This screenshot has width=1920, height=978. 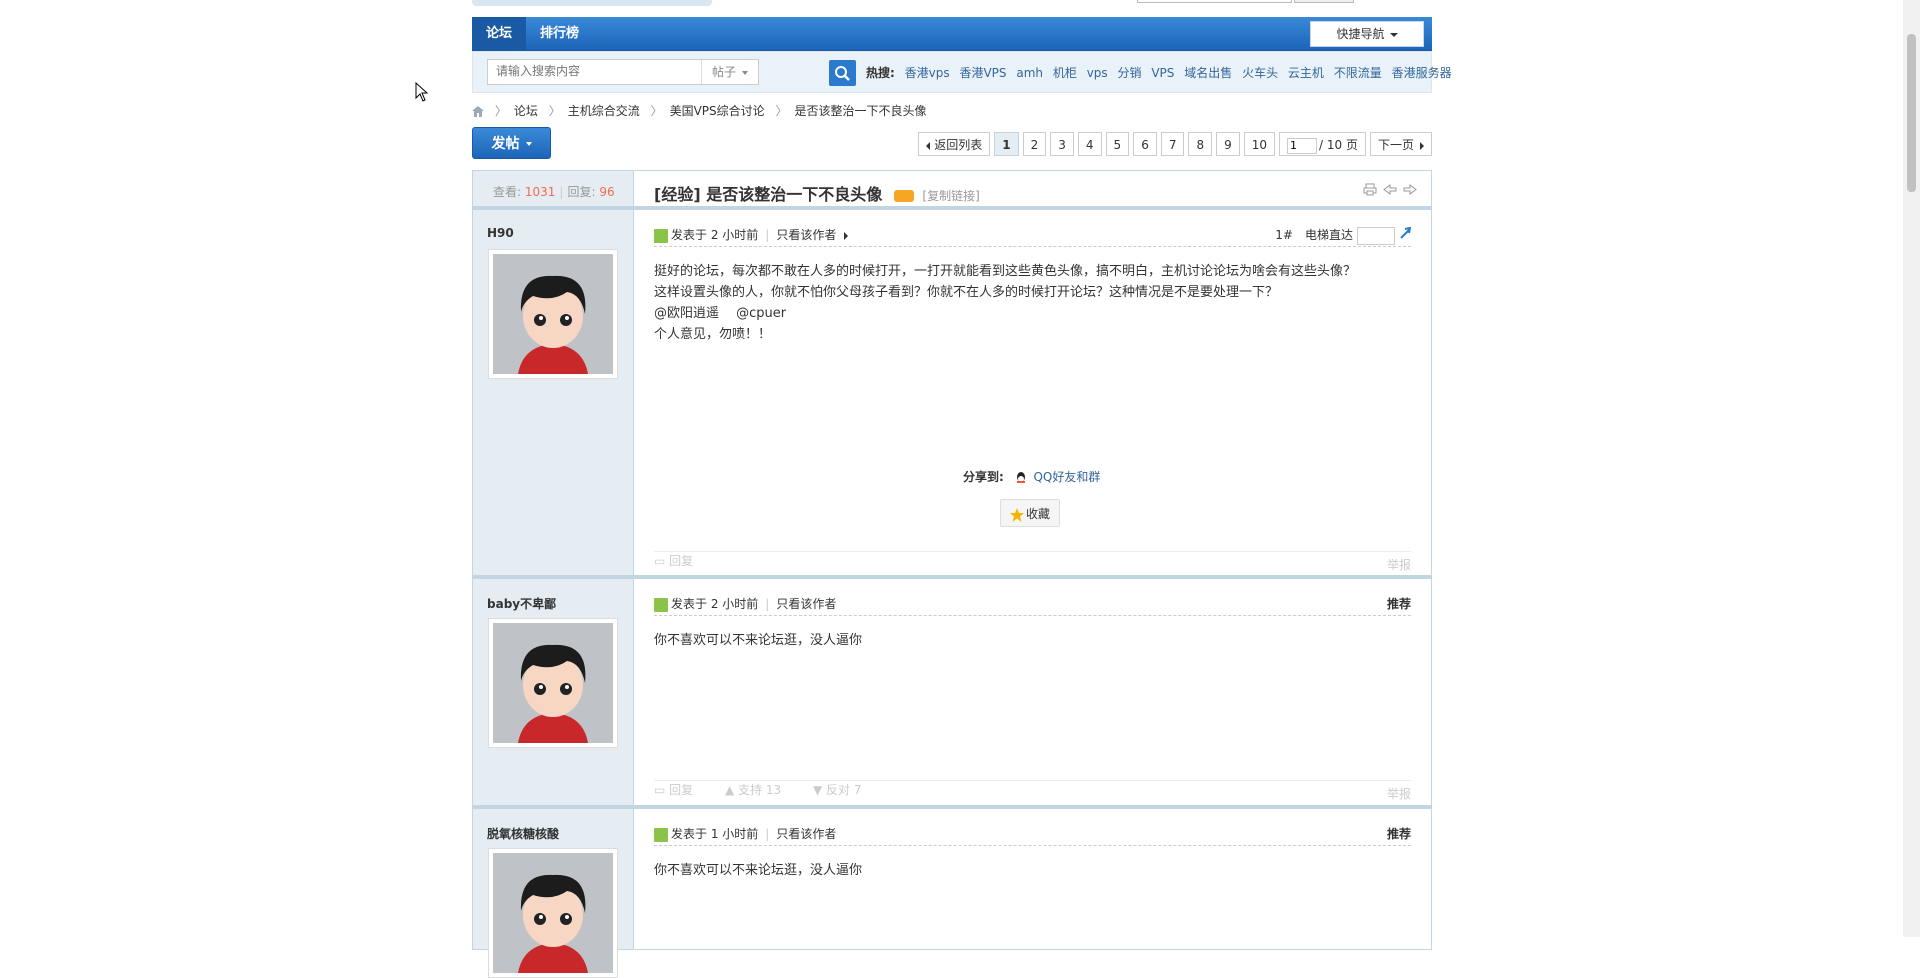 I want to click on post-actions: ▭ 回复 ▲ 支持 13 ▼ 反对 7 举报, so click(x=1032, y=790).